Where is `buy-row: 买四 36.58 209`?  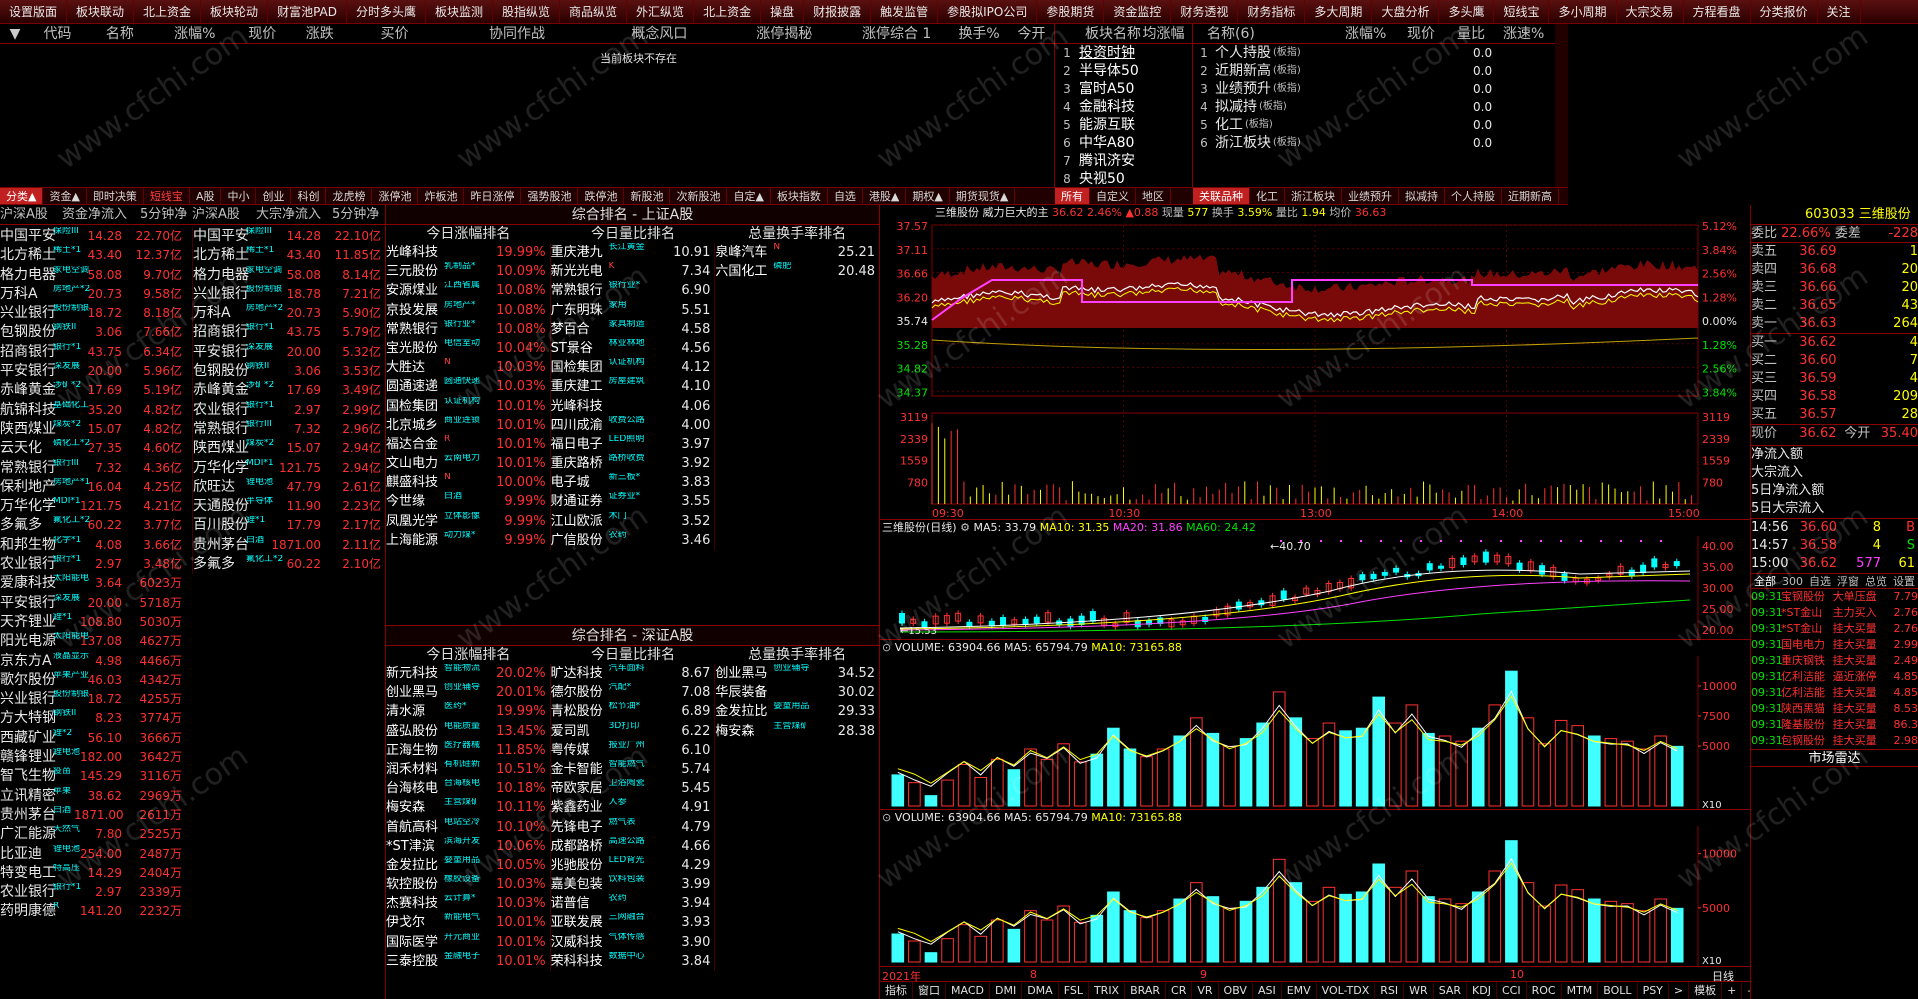
buy-row: 买四 36.58 209 is located at coordinates (1834, 397).